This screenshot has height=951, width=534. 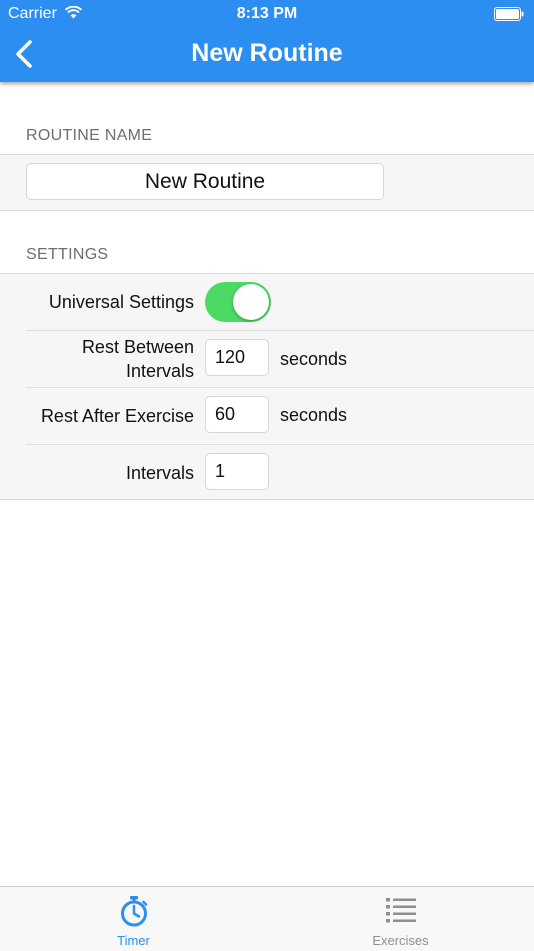 I want to click on tab-timer: Timer, so click(x=133, y=919).